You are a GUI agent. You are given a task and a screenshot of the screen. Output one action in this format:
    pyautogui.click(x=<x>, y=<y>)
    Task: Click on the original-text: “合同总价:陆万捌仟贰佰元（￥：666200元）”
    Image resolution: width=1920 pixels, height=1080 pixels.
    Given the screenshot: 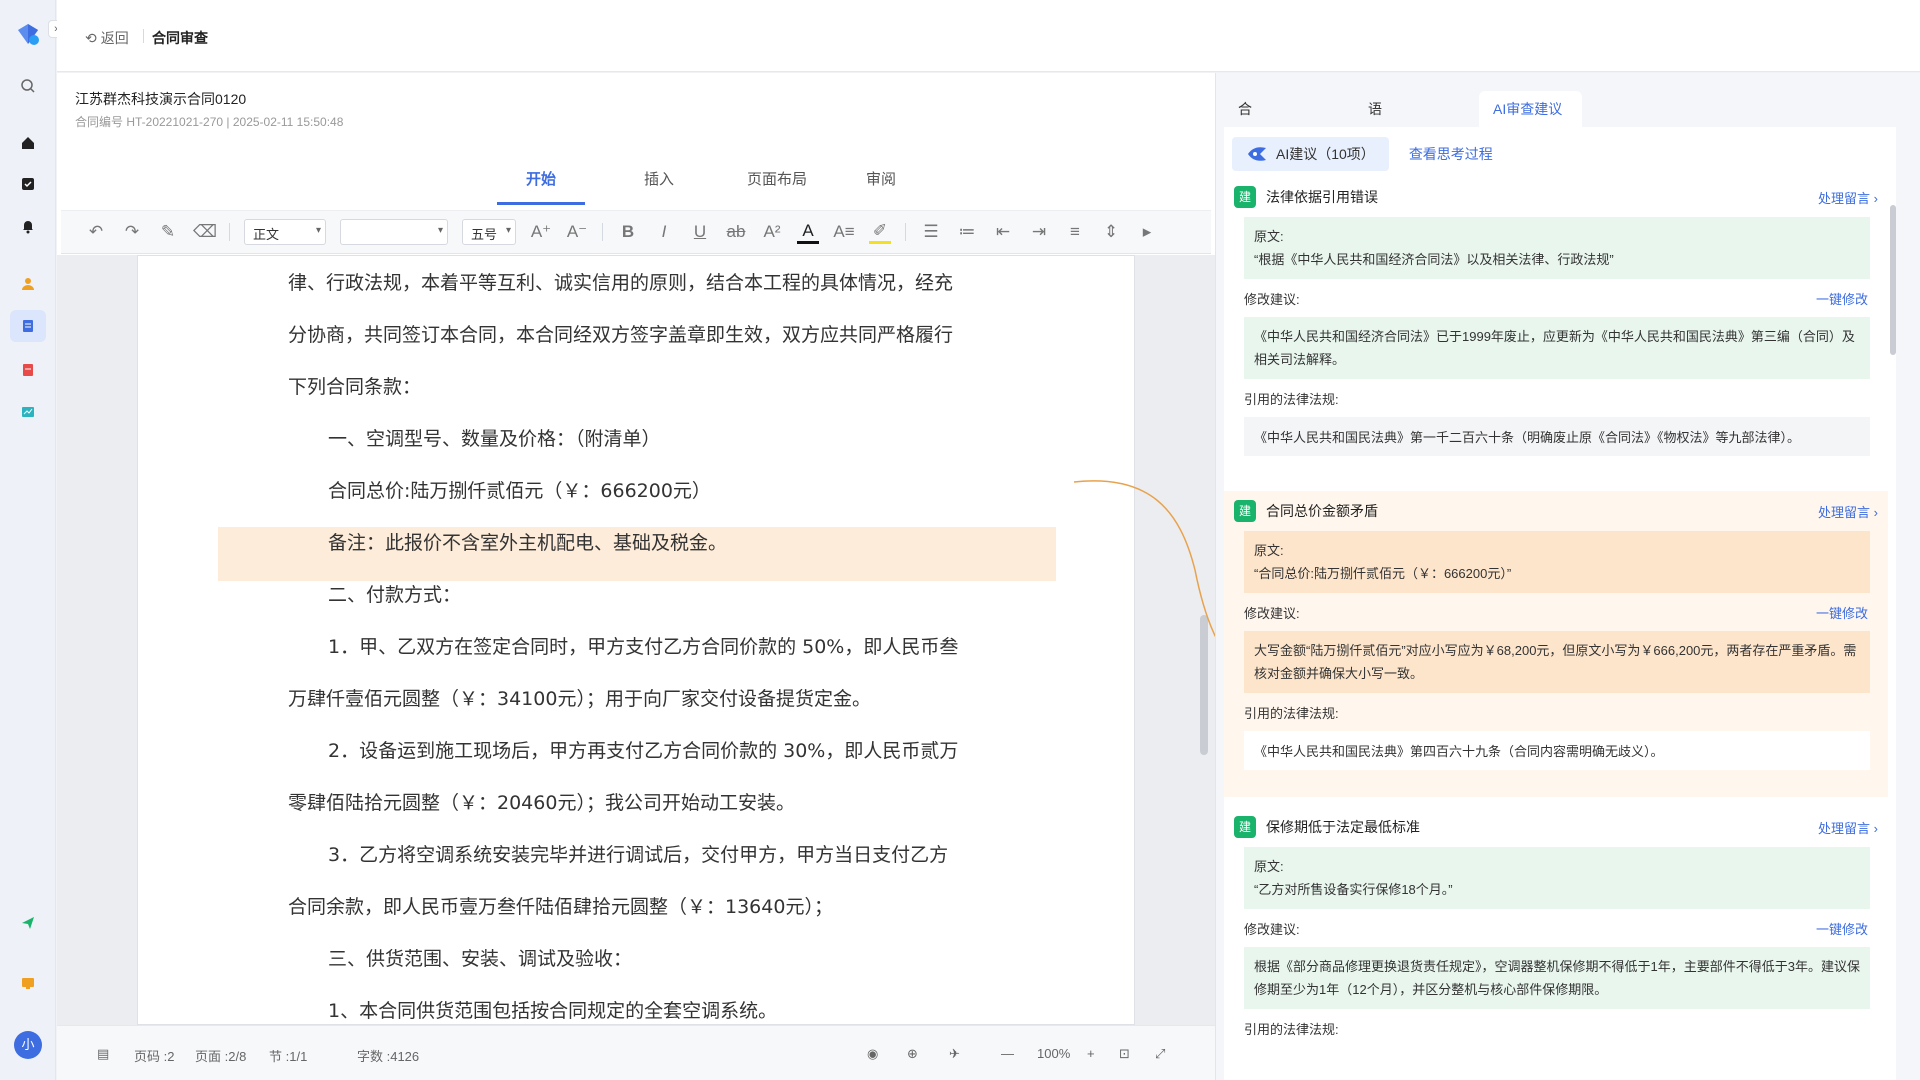 What is the action you would take?
    pyautogui.click(x=1383, y=573)
    